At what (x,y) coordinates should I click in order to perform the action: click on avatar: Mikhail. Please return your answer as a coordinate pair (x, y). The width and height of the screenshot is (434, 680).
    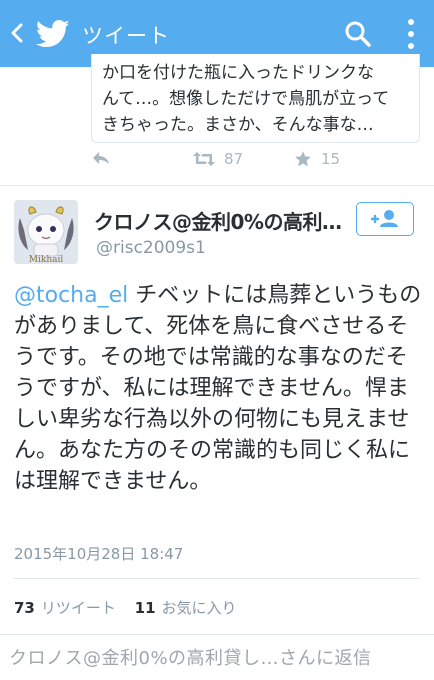
    Looking at the image, I should click on (46, 232).